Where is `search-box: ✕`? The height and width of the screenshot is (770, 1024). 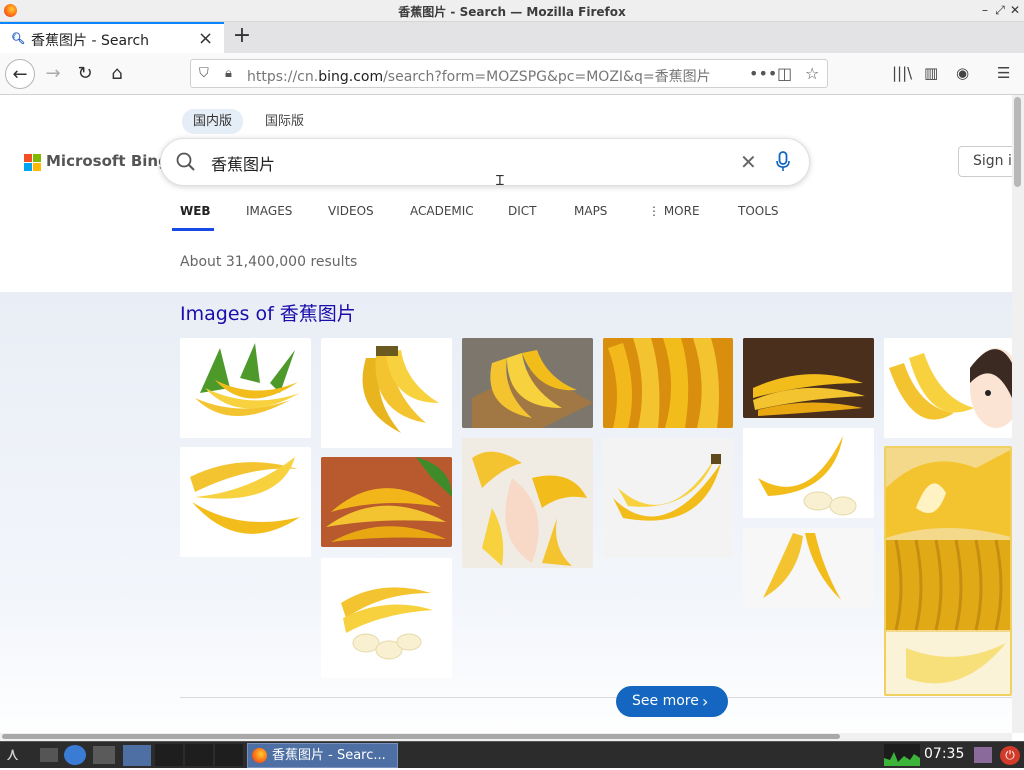
search-box: ✕ is located at coordinates (485, 162).